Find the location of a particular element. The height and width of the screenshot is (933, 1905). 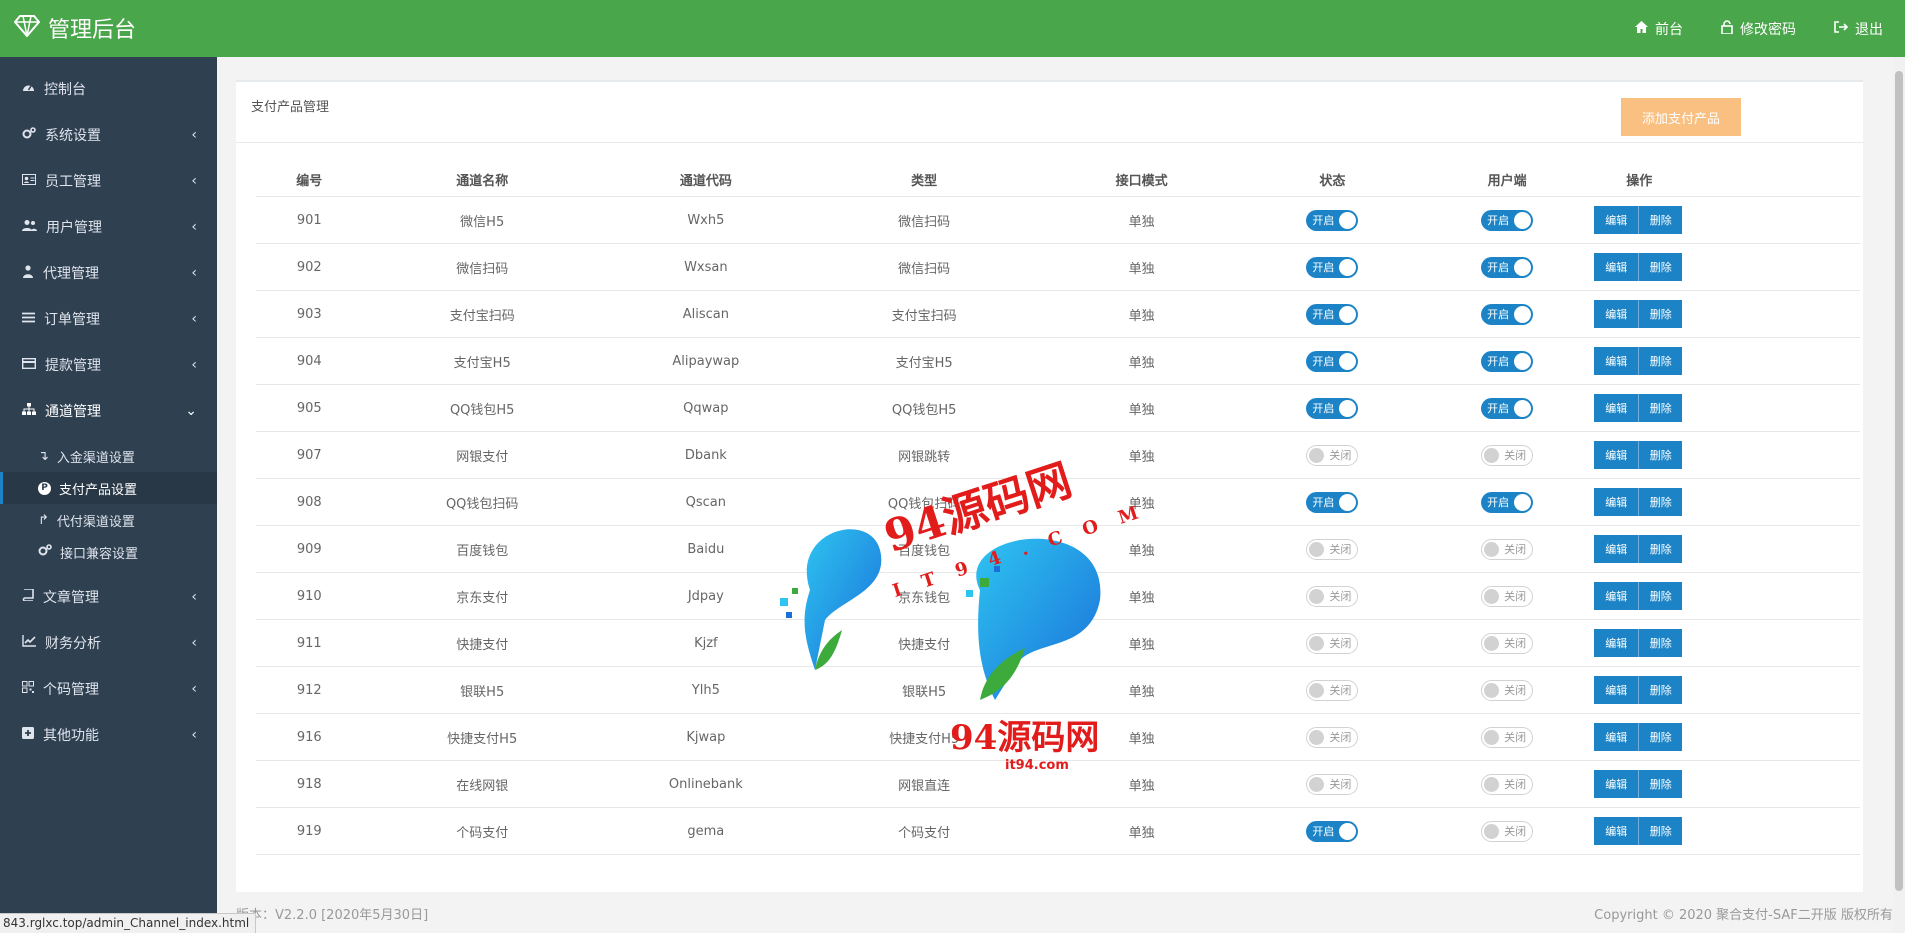

nav-logout-link: 退出 is located at coordinates (1858, 29).